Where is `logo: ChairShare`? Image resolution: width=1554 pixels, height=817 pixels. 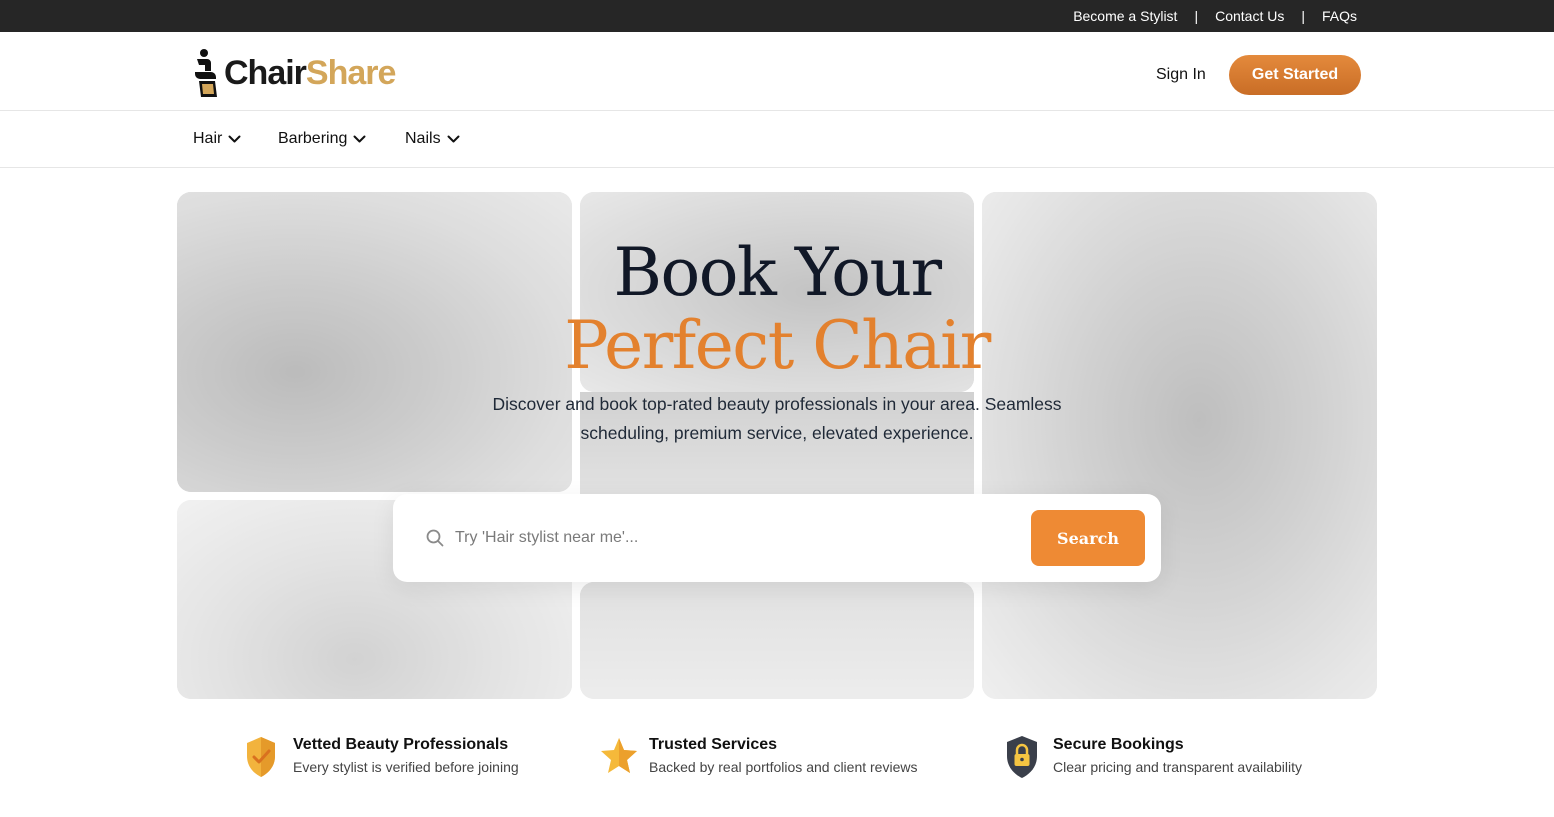
logo: ChairShare is located at coordinates (294, 73).